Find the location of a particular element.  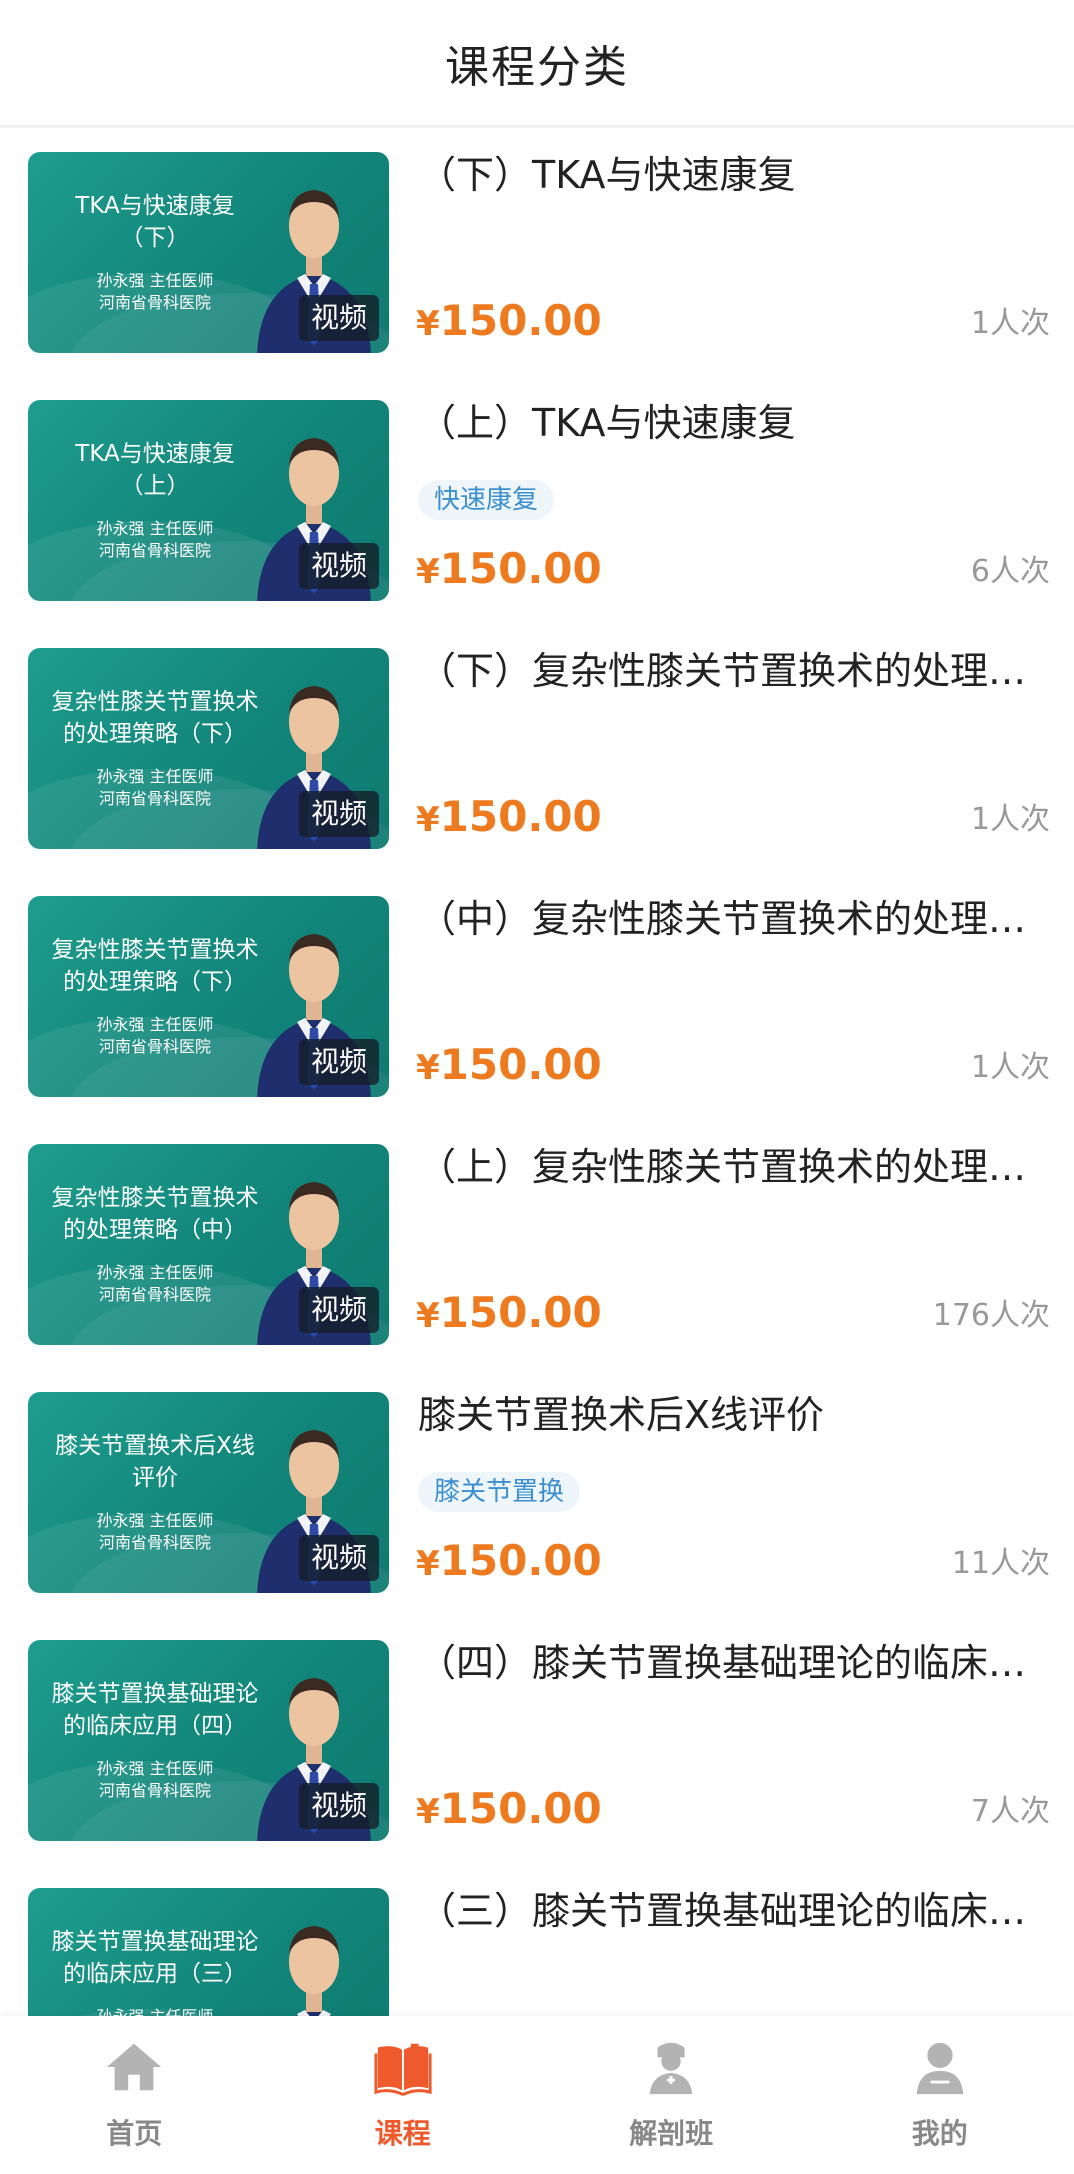

bottom-tab-bar: 首页 课程 解剖班 我的 is located at coordinates (537, 2095).